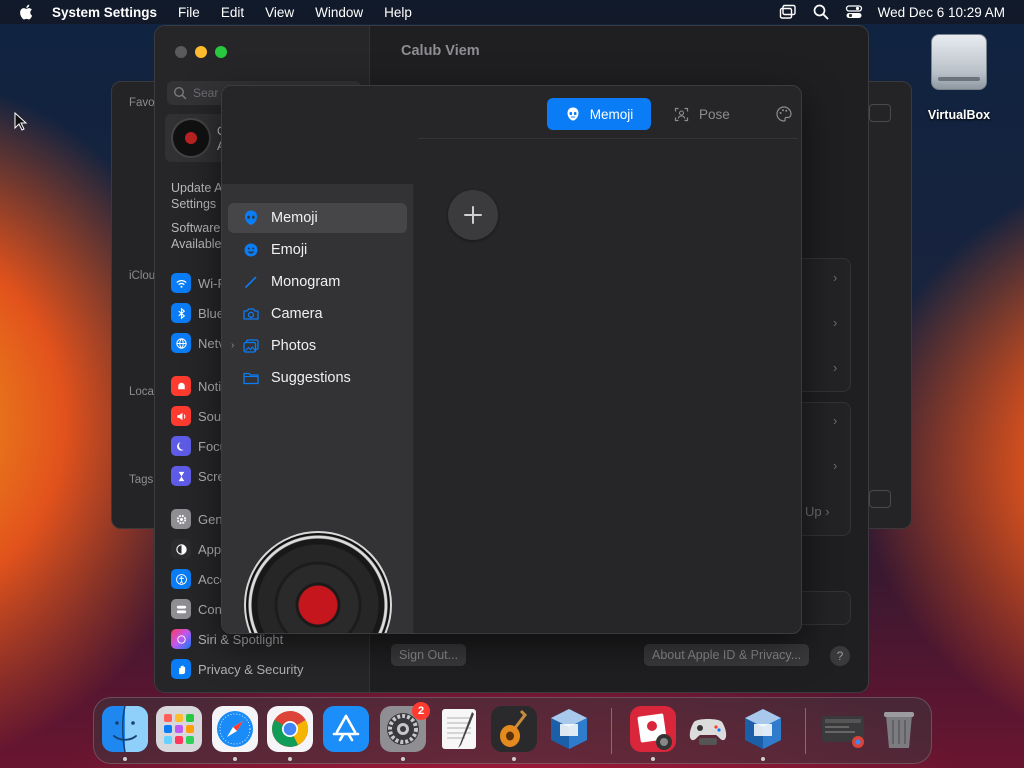 This screenshot has width=1024, height=768. I want to click on dock-finder-icon, so click(125, 729).